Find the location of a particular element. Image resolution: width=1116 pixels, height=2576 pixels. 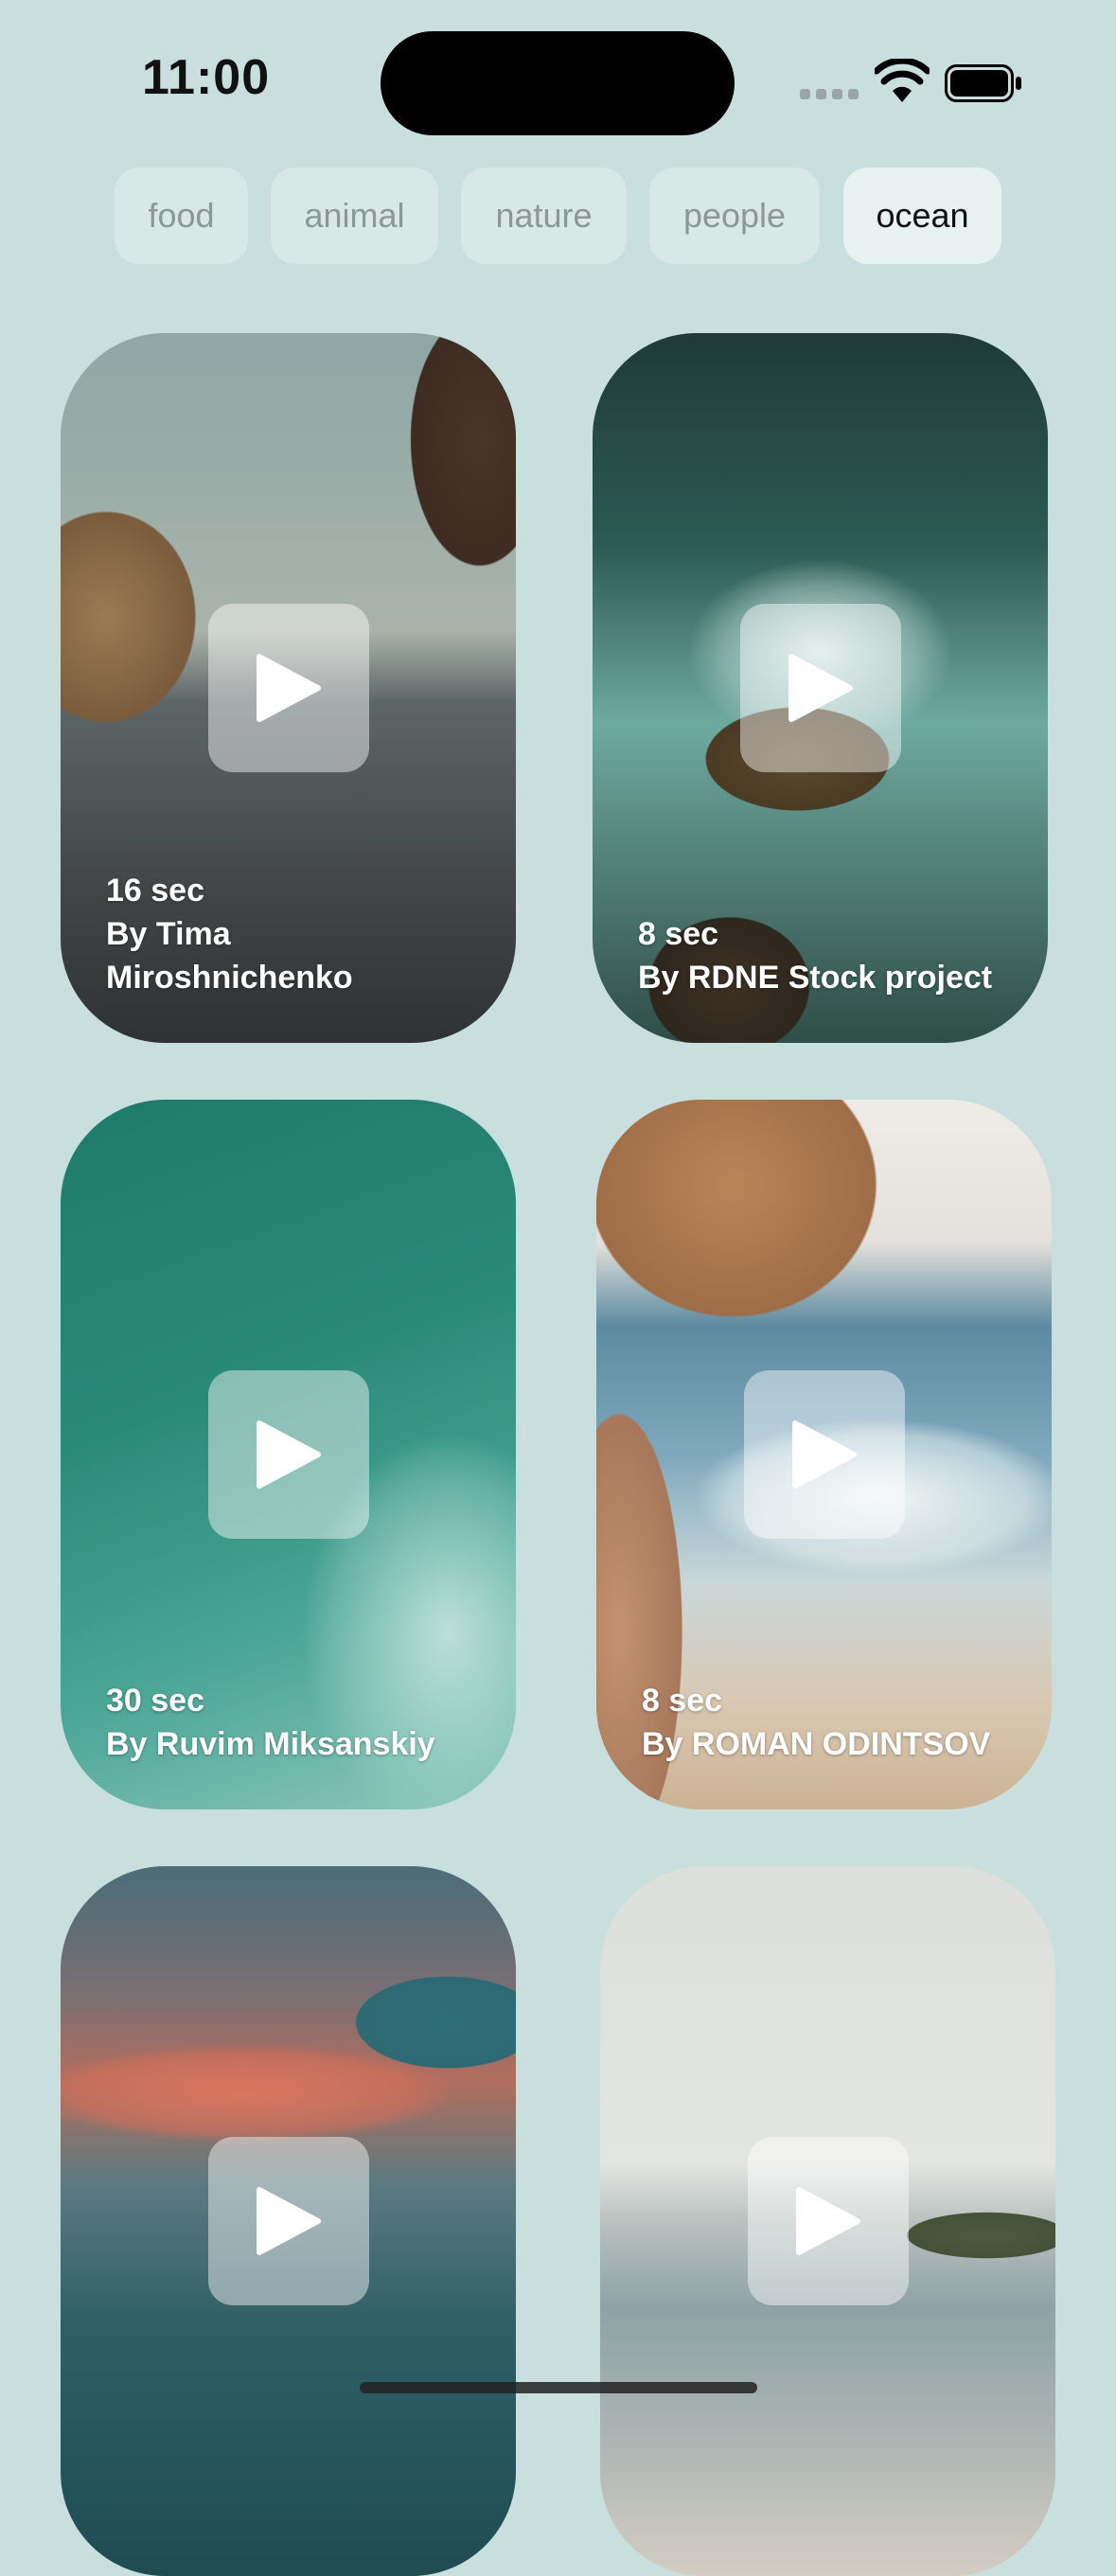

video-duration: 16 sec is located at coordinates (155, 891).